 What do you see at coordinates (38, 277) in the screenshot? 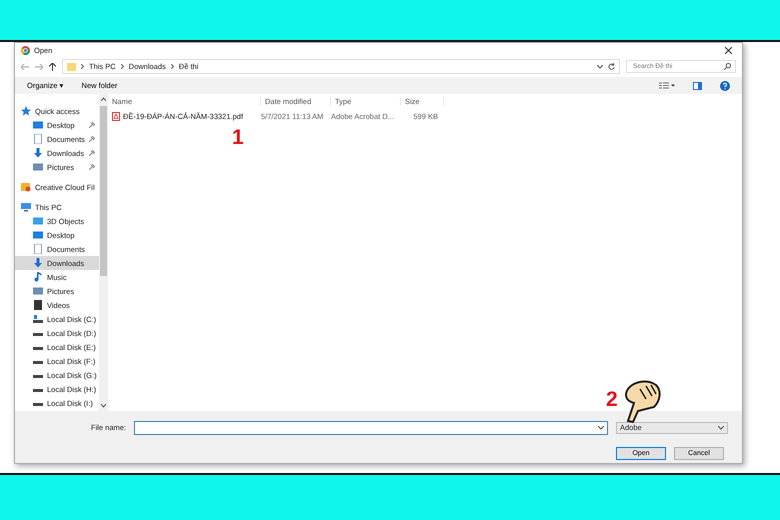
I see `music-note-icon` at bounding box center [38, 277].